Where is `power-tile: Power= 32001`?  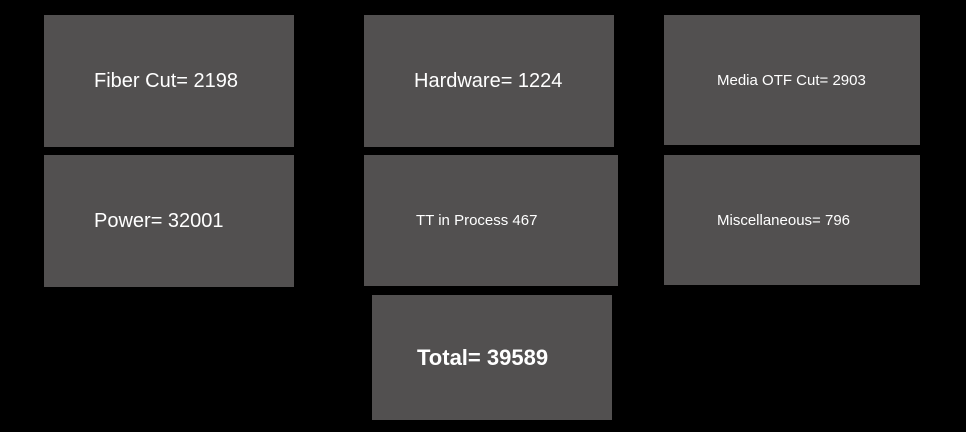
power-tile: Power= 32001 is located at coordinates (169, 221).